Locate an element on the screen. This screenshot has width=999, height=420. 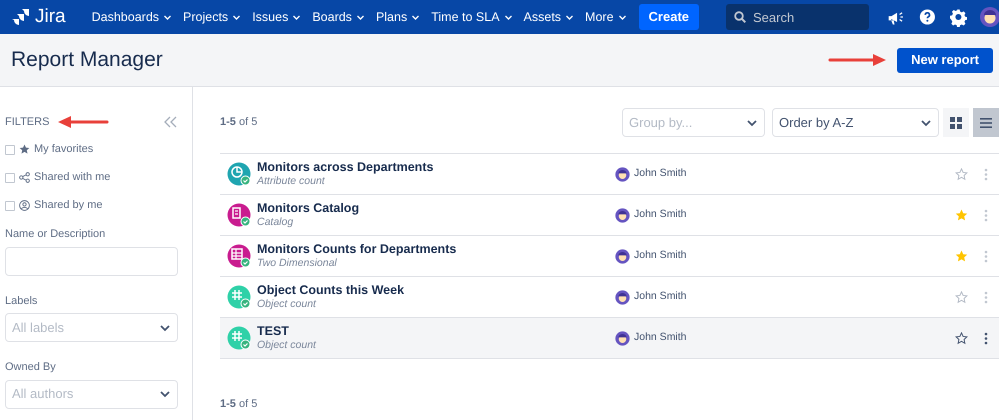
filters-heading: FILTERS is located at coordinates (27, 122).